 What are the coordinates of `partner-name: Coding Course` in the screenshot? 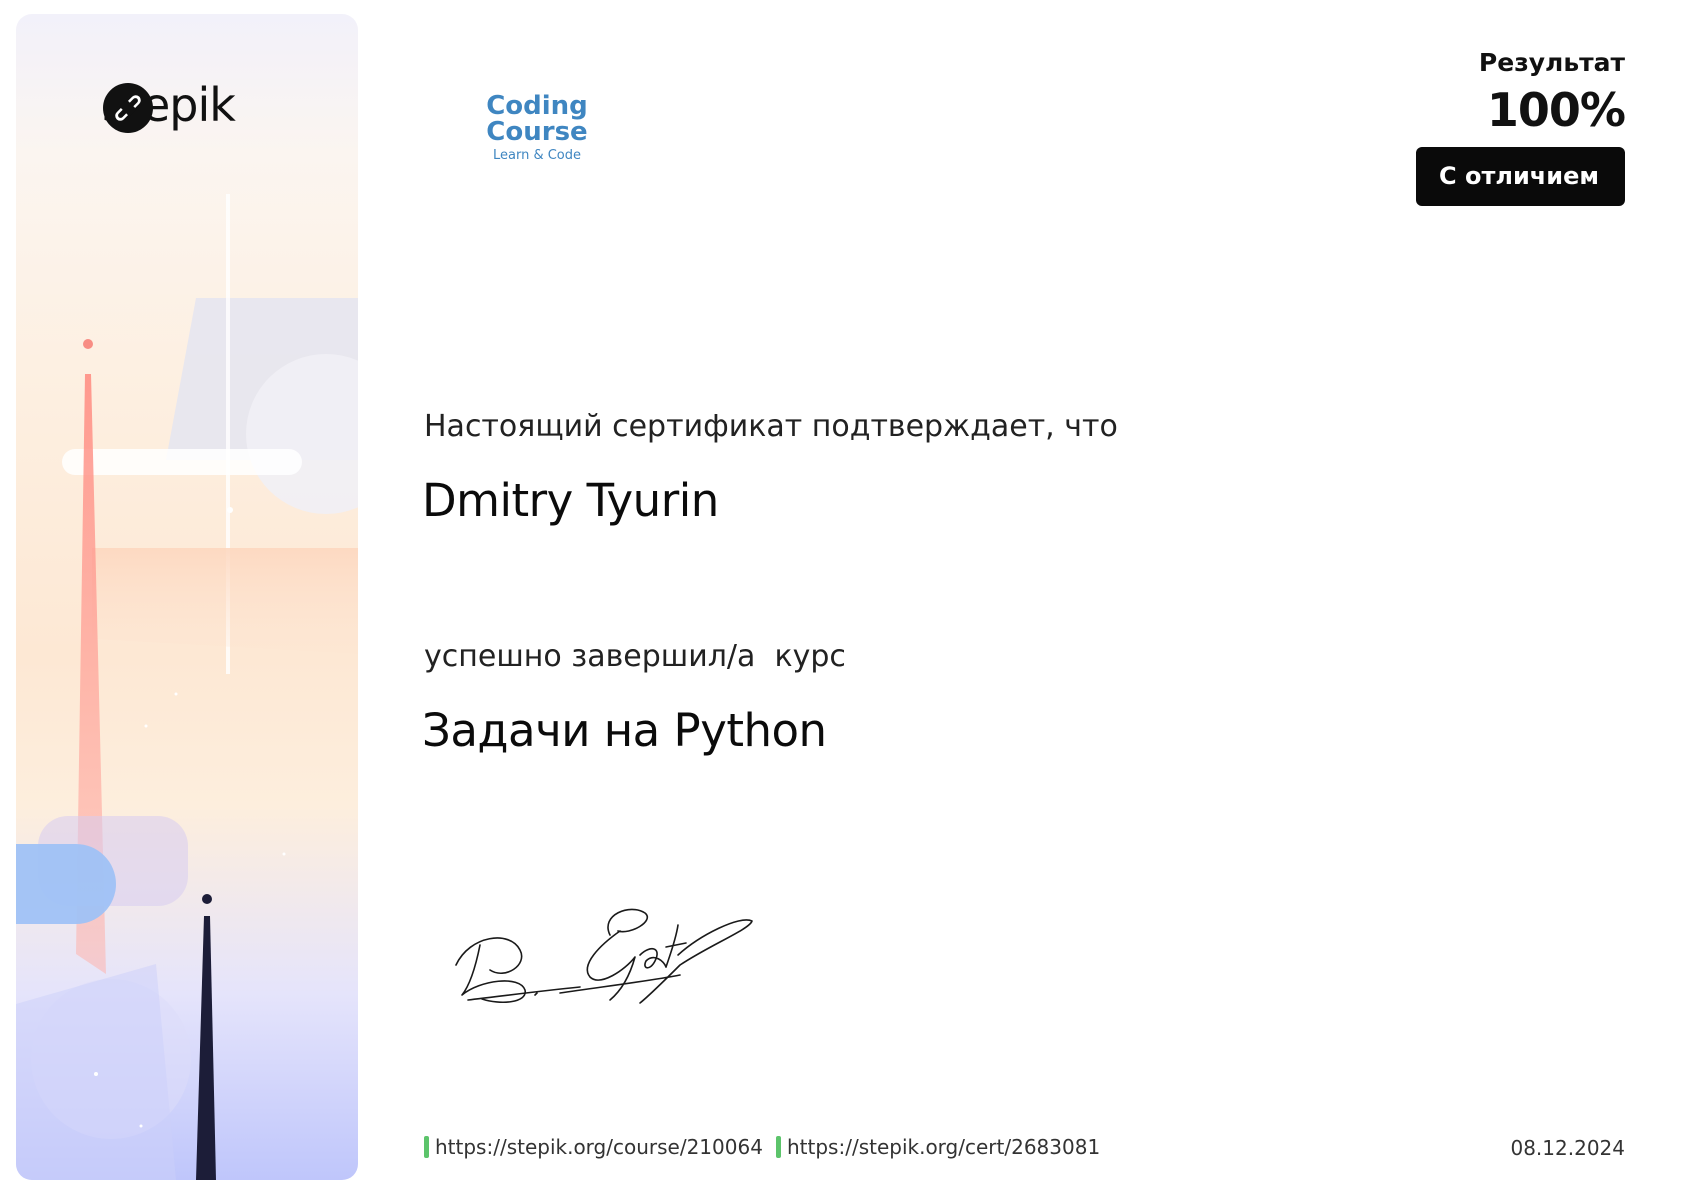 It's located at (537, 119).